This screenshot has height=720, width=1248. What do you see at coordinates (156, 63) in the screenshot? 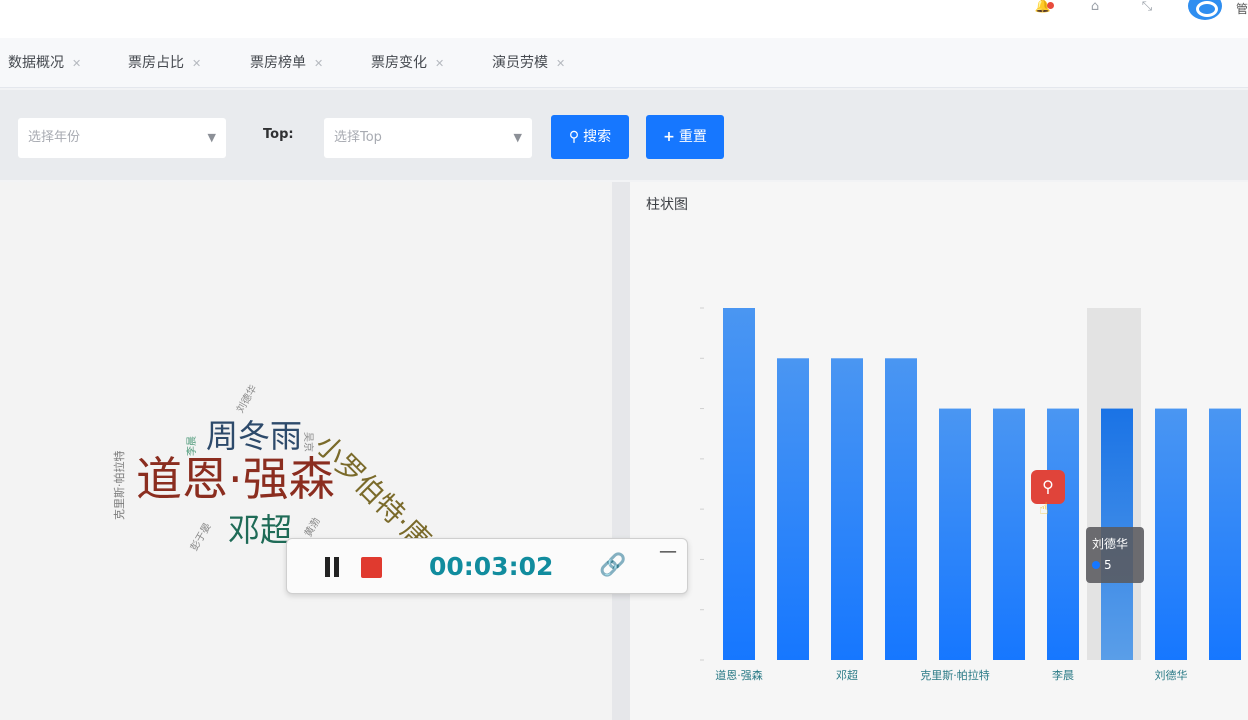
I see `tab-label: 票房占比` at bounding box center [156, 63].